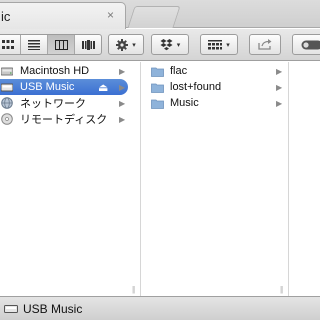 This screenshot has width=320, height=320. I want to click on cover-flow-icon, so click(88, 44).